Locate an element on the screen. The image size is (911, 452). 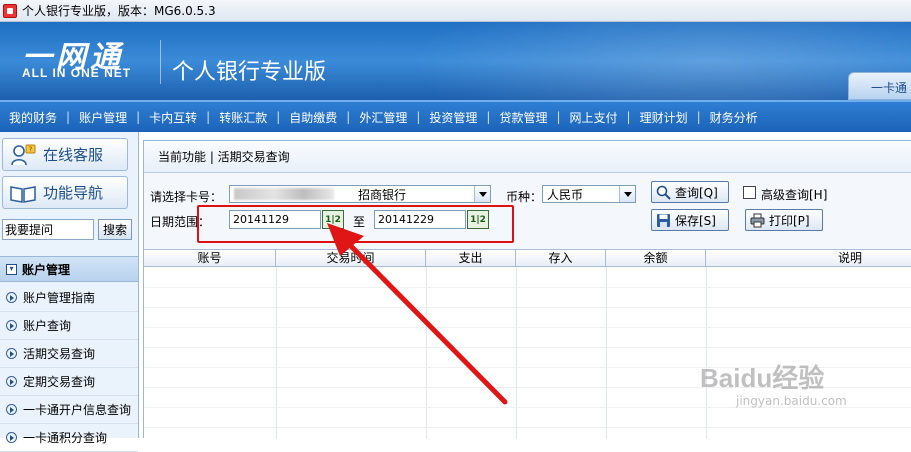
question-input is located at coordinates (48, 229).